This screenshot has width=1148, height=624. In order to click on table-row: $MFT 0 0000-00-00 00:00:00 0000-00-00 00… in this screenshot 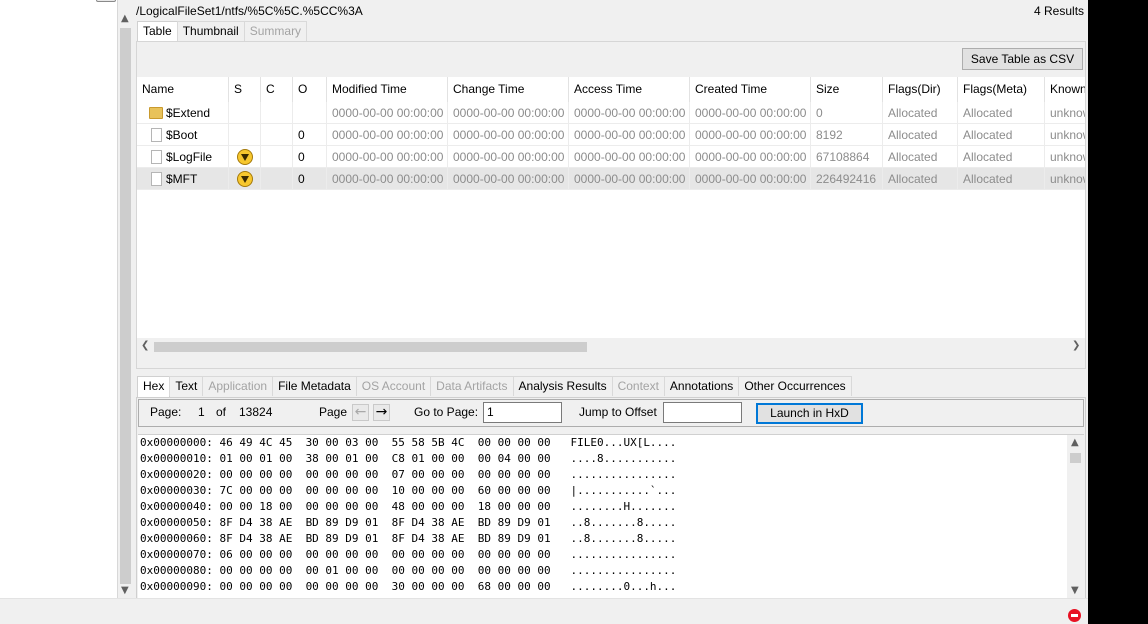, I will do `click(611, 179)`.